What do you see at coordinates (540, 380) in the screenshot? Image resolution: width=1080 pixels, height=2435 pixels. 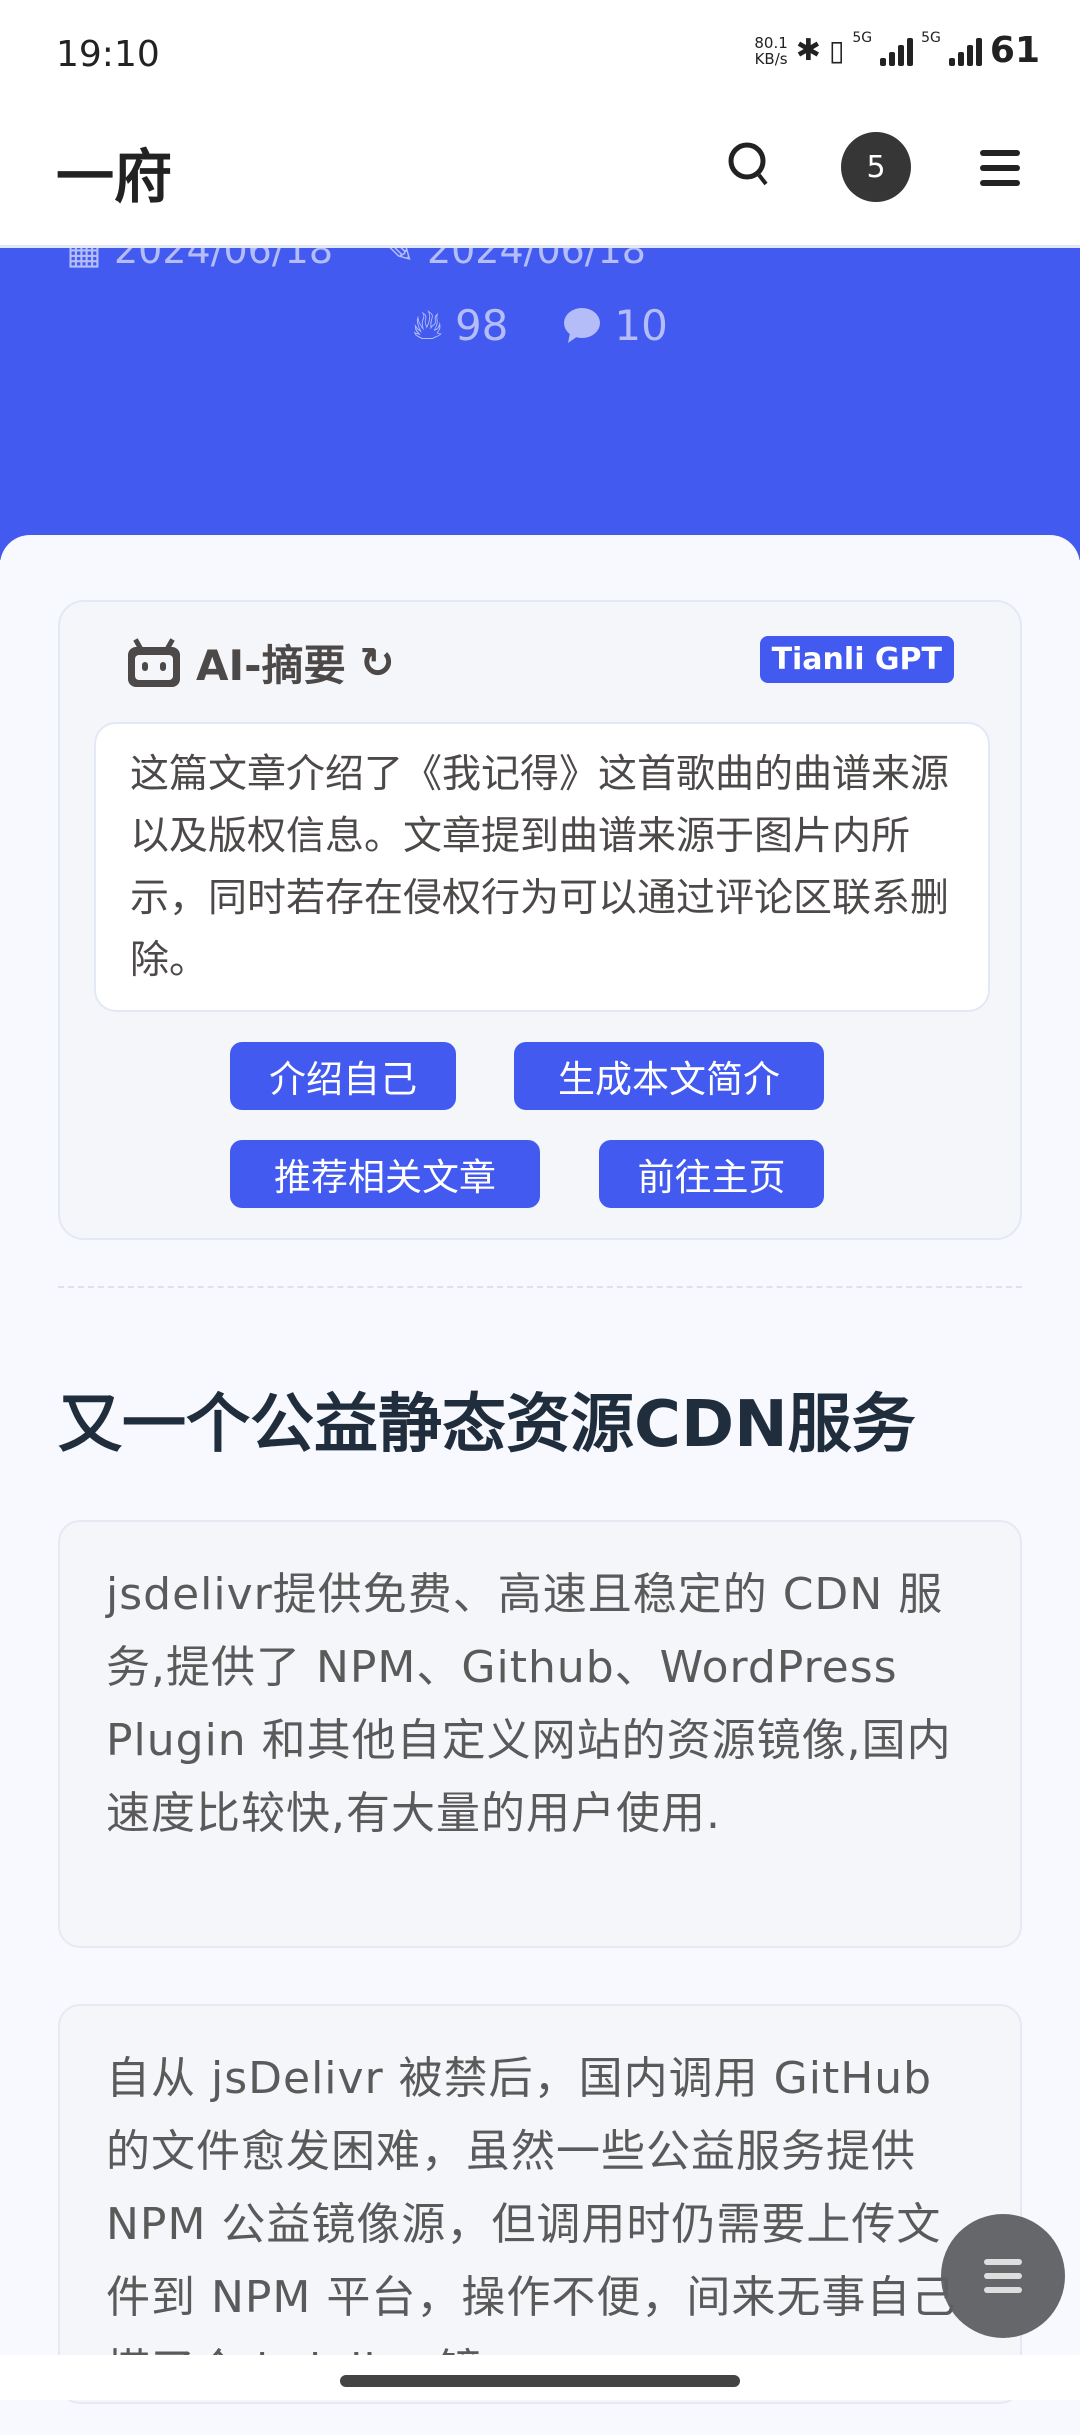 I see `post-hero: ▦ 2024/06/18 ✎ 2024/06/18 🔥︎ 98 10` at bounding box center [540, 380].